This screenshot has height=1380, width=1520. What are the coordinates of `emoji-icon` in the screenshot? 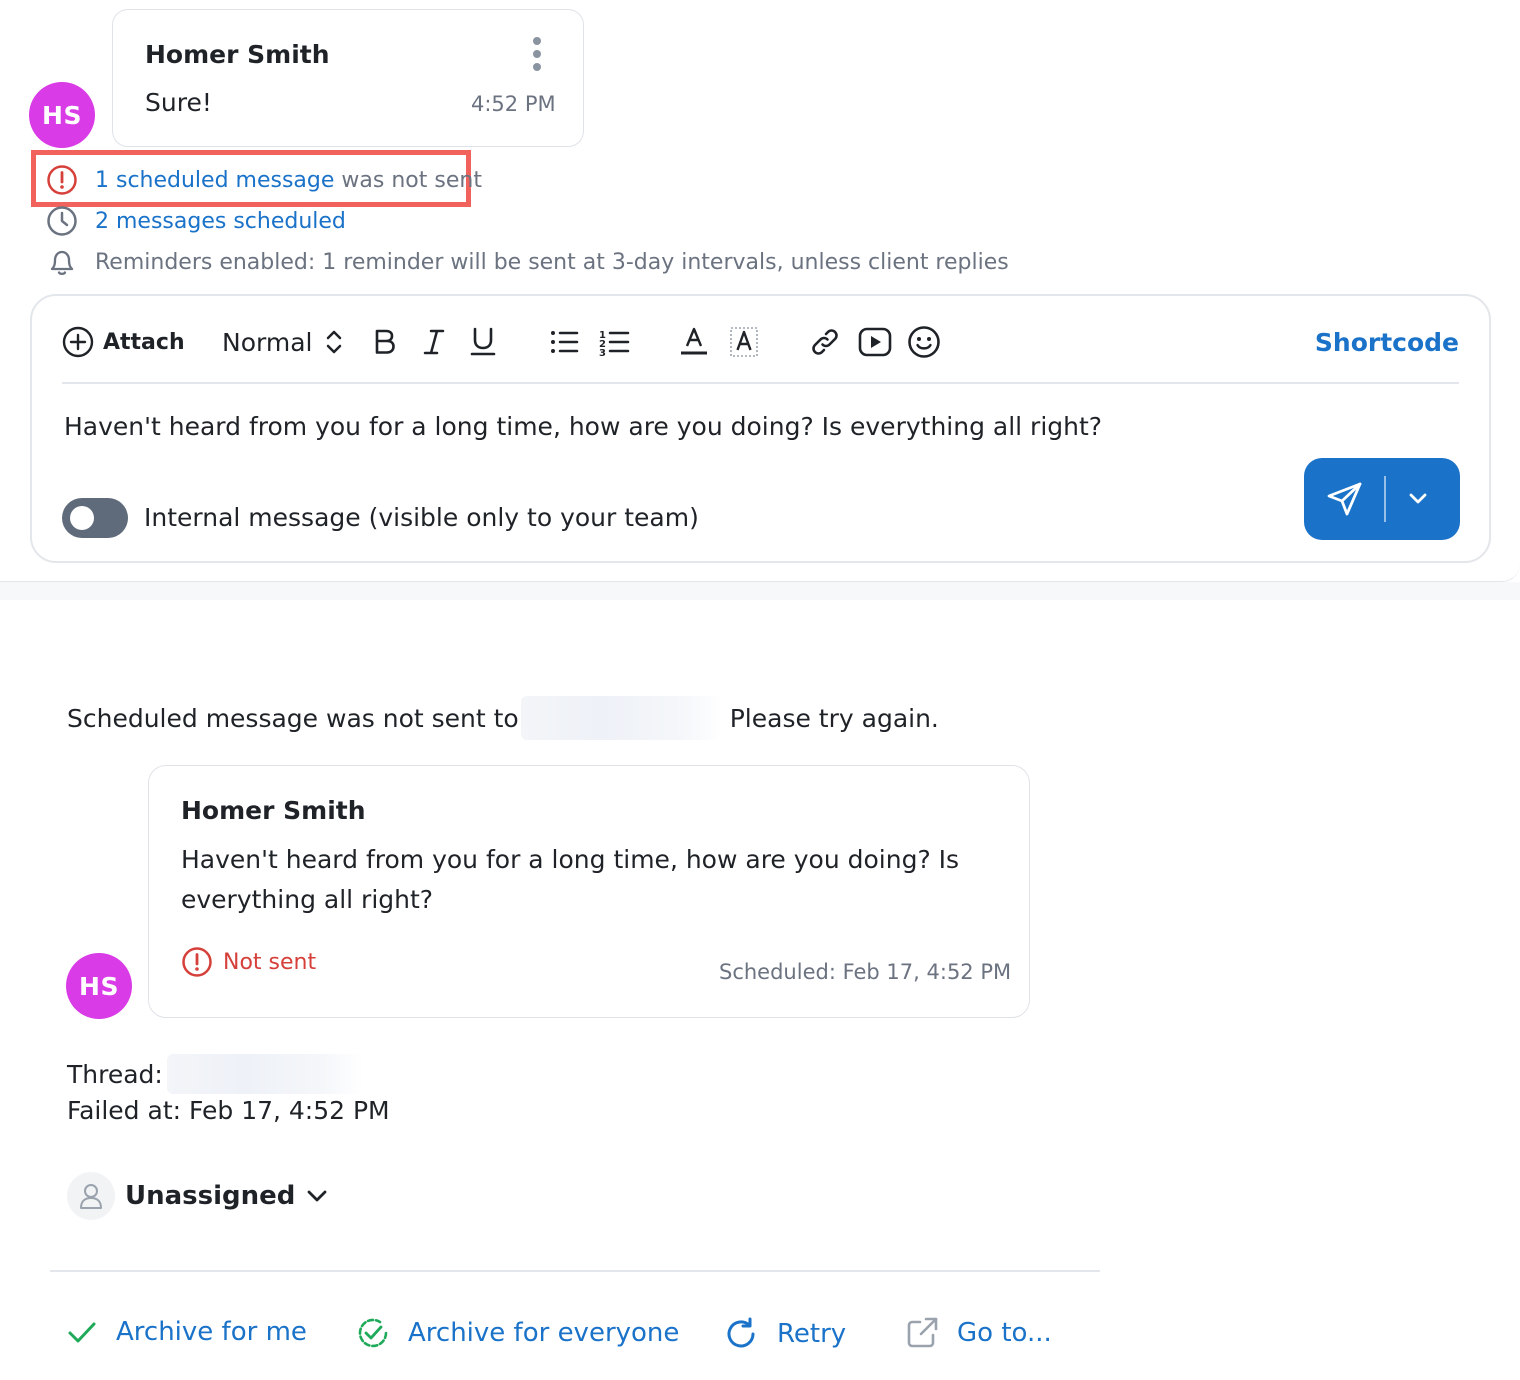 It's located at (924, 342).